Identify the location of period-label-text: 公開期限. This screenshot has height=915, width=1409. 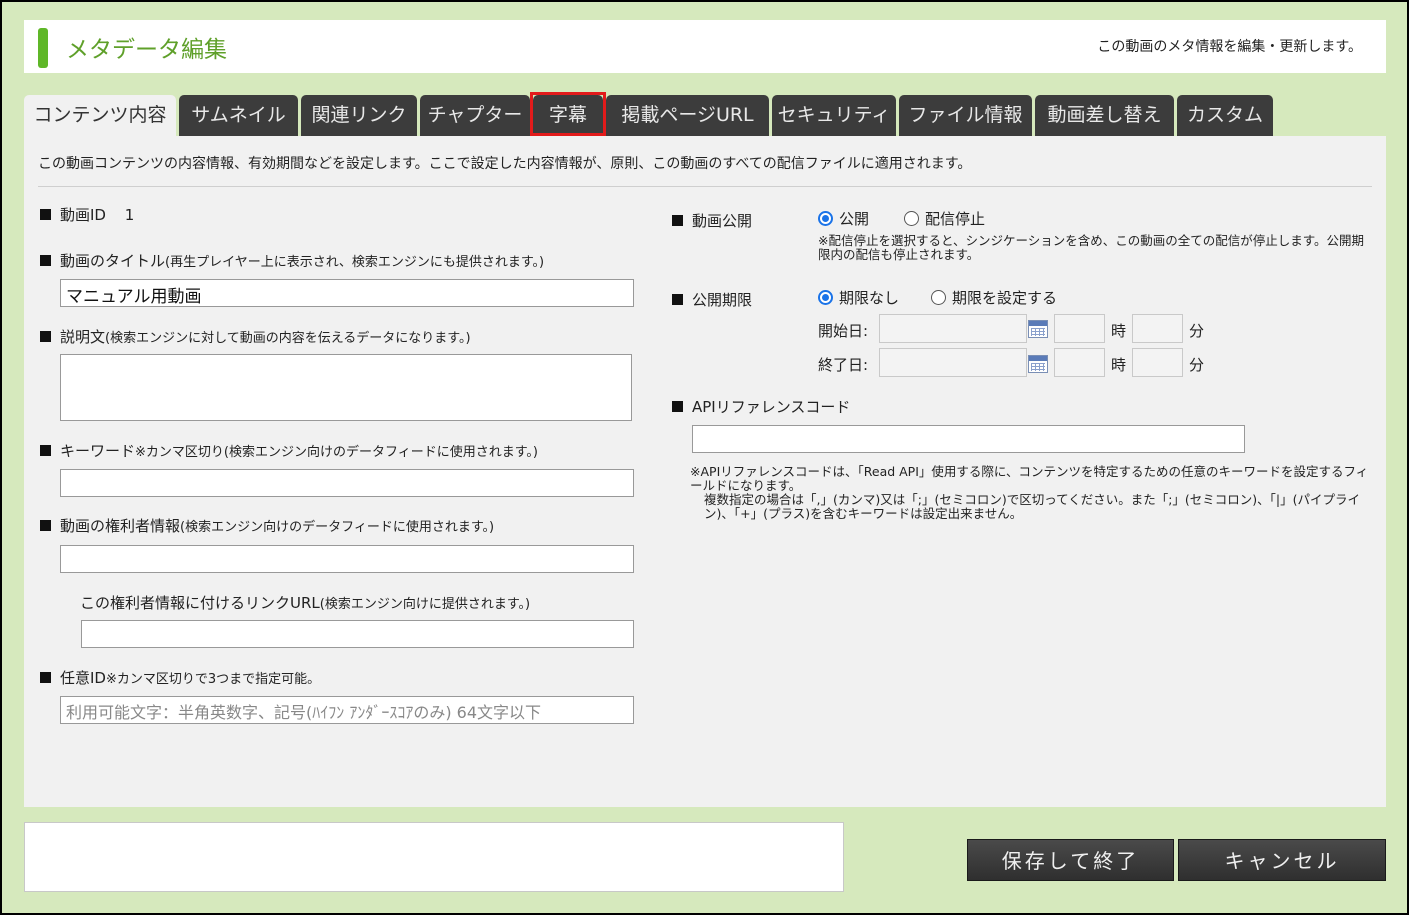
(722, 300).